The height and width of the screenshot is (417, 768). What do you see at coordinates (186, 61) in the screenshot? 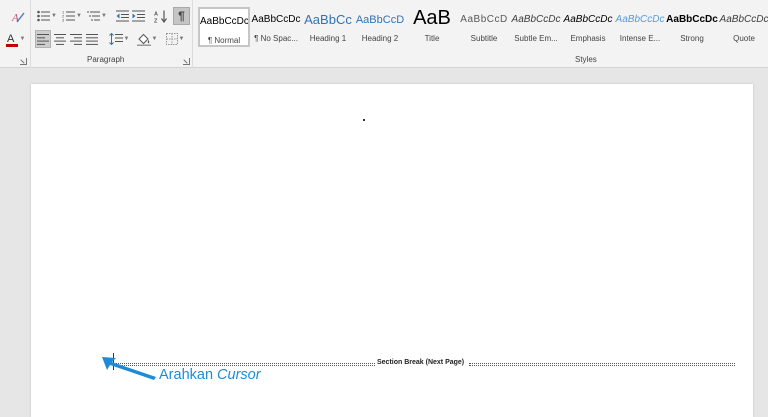
I see `paragraph-dialog-launcher` at bounding box center [186, 61].